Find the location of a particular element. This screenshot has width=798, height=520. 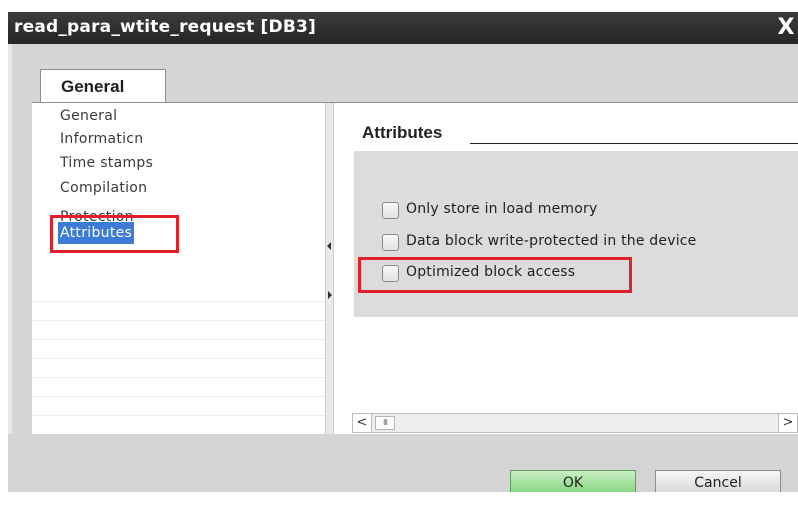

expand-right-icon is located at coordinates (330, 295).